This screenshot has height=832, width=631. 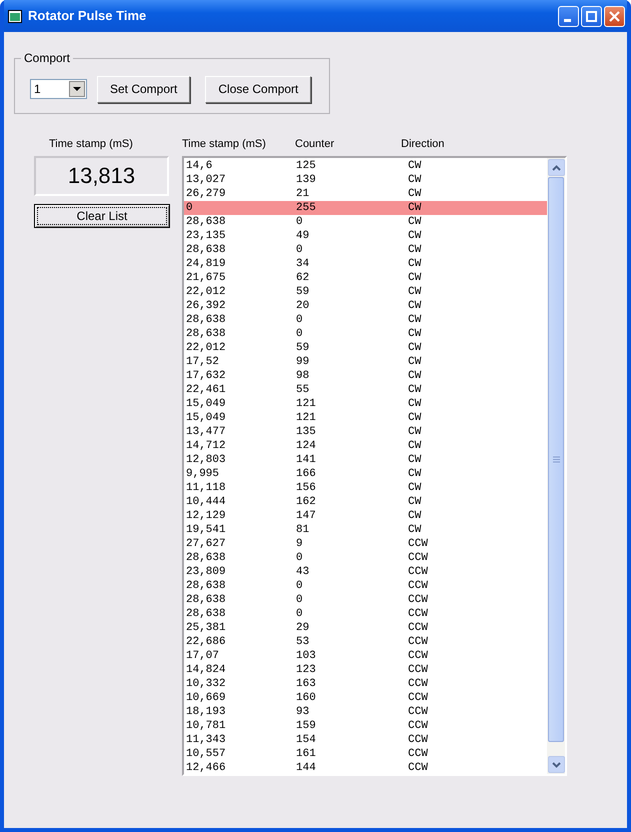 I want to click on list-cell: 55, so click(x=303, y=390).